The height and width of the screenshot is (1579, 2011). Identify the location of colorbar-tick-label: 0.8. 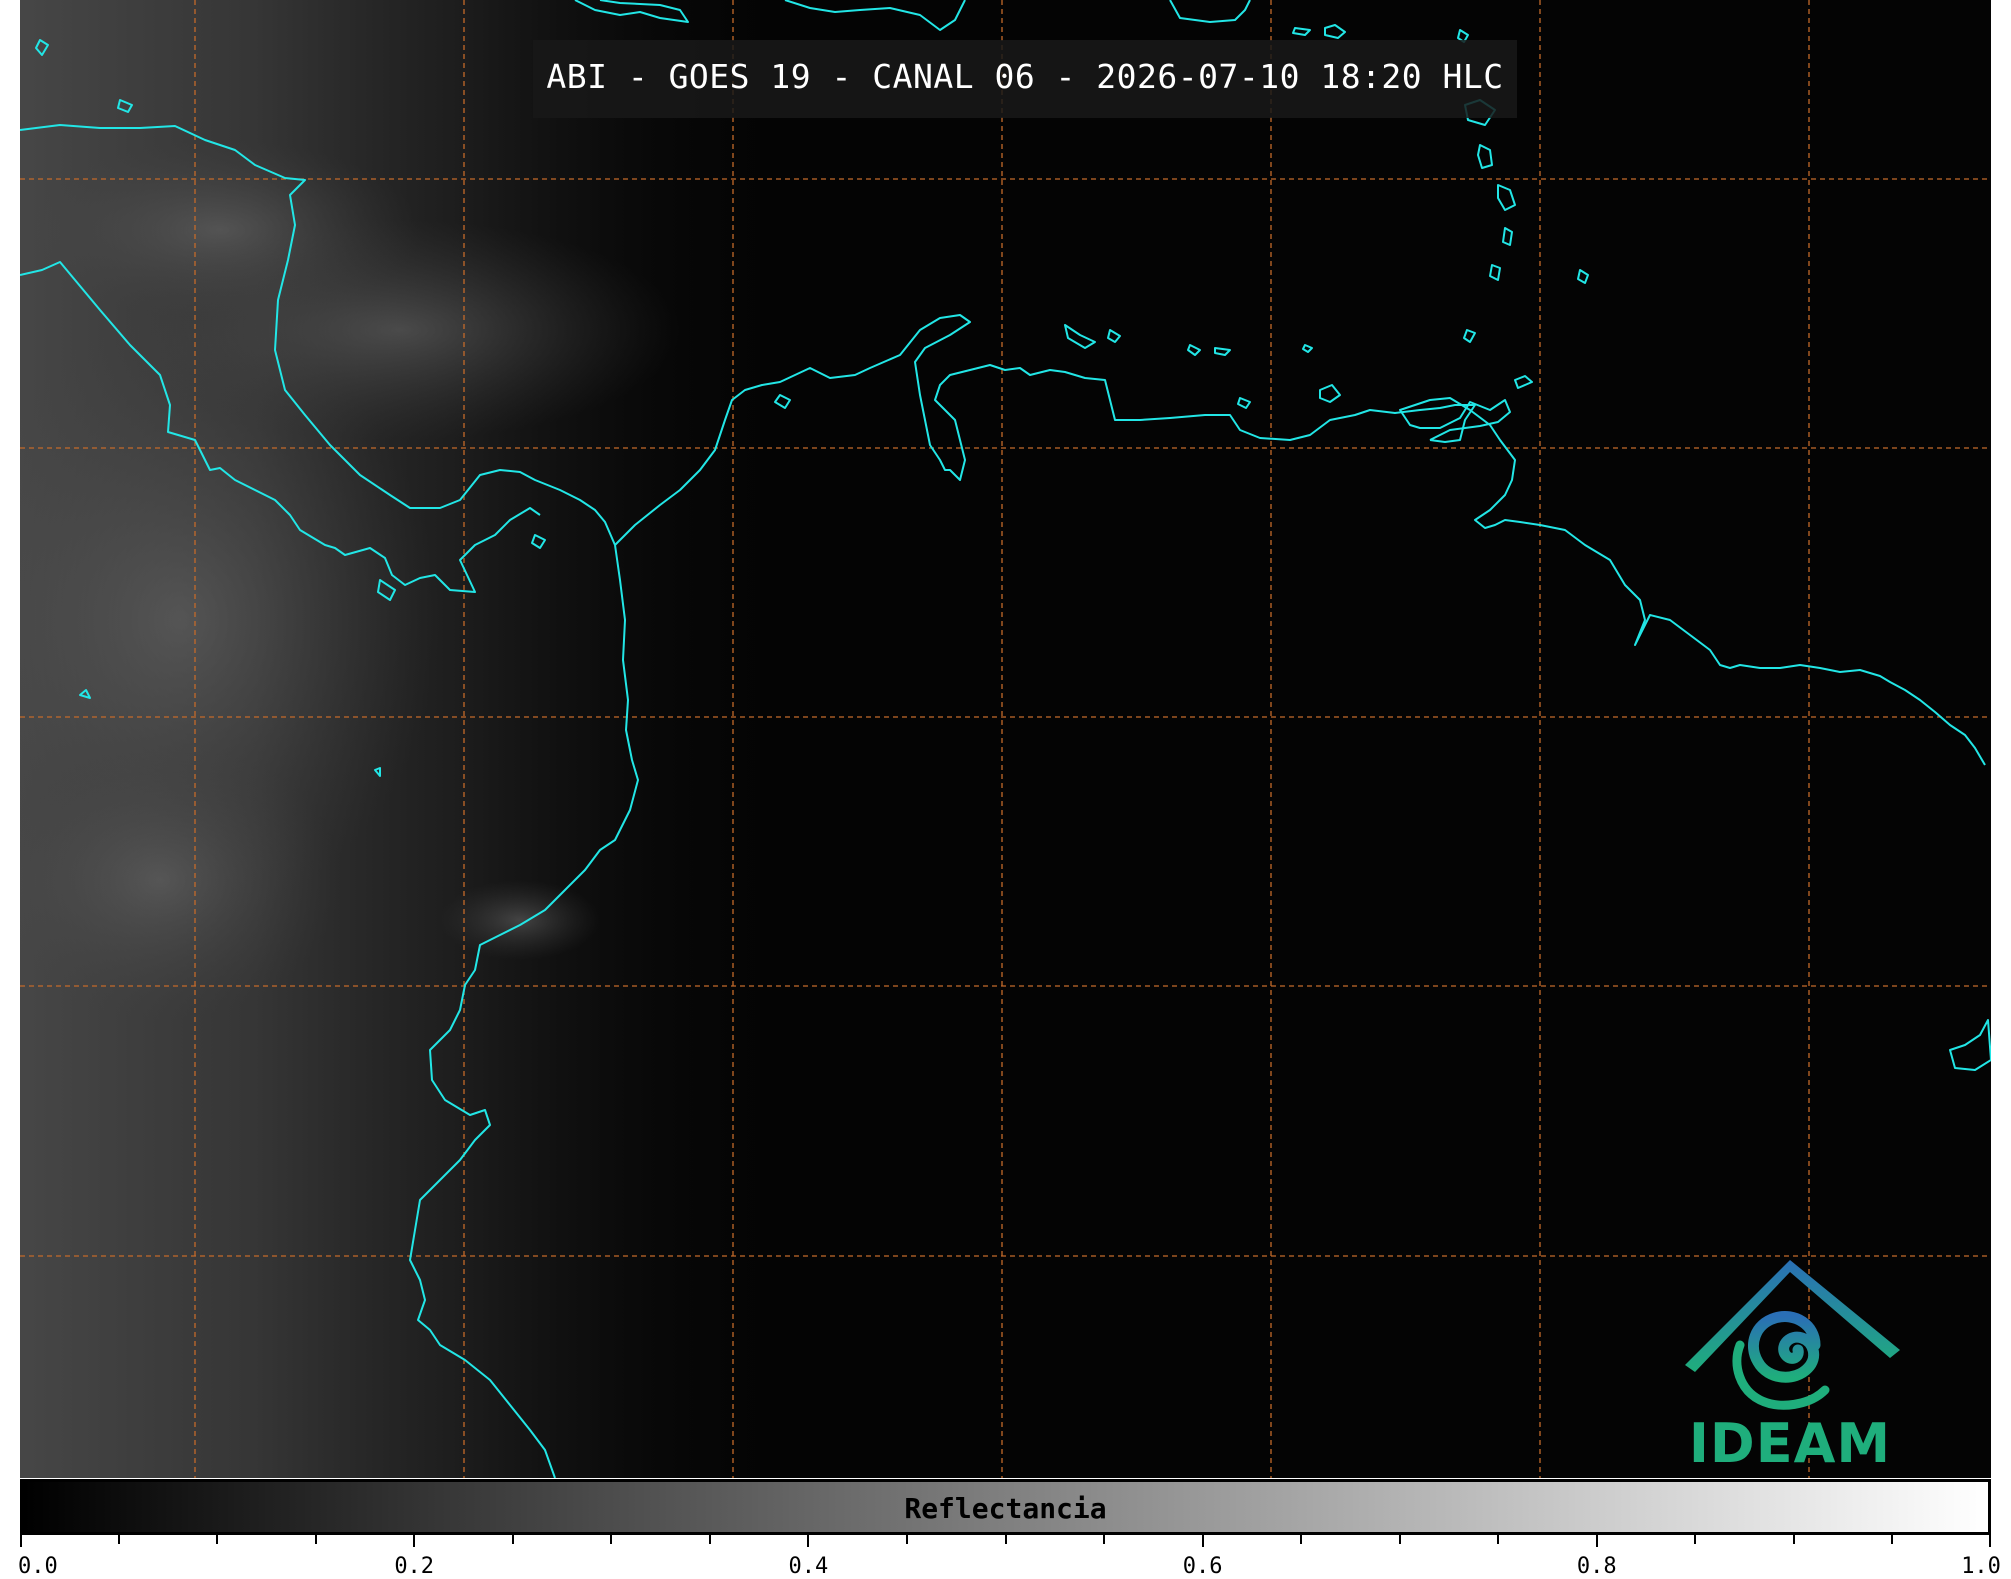
(1596, 1566).